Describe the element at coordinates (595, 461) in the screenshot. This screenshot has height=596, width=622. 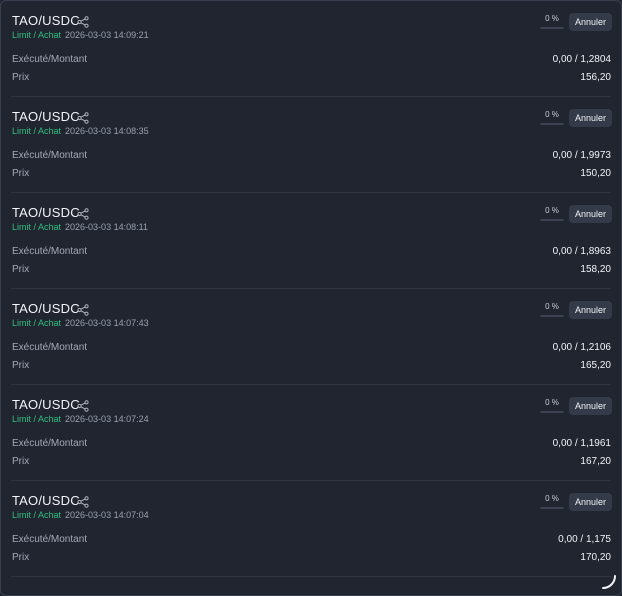
I see `price-value: 167,20` at that location.